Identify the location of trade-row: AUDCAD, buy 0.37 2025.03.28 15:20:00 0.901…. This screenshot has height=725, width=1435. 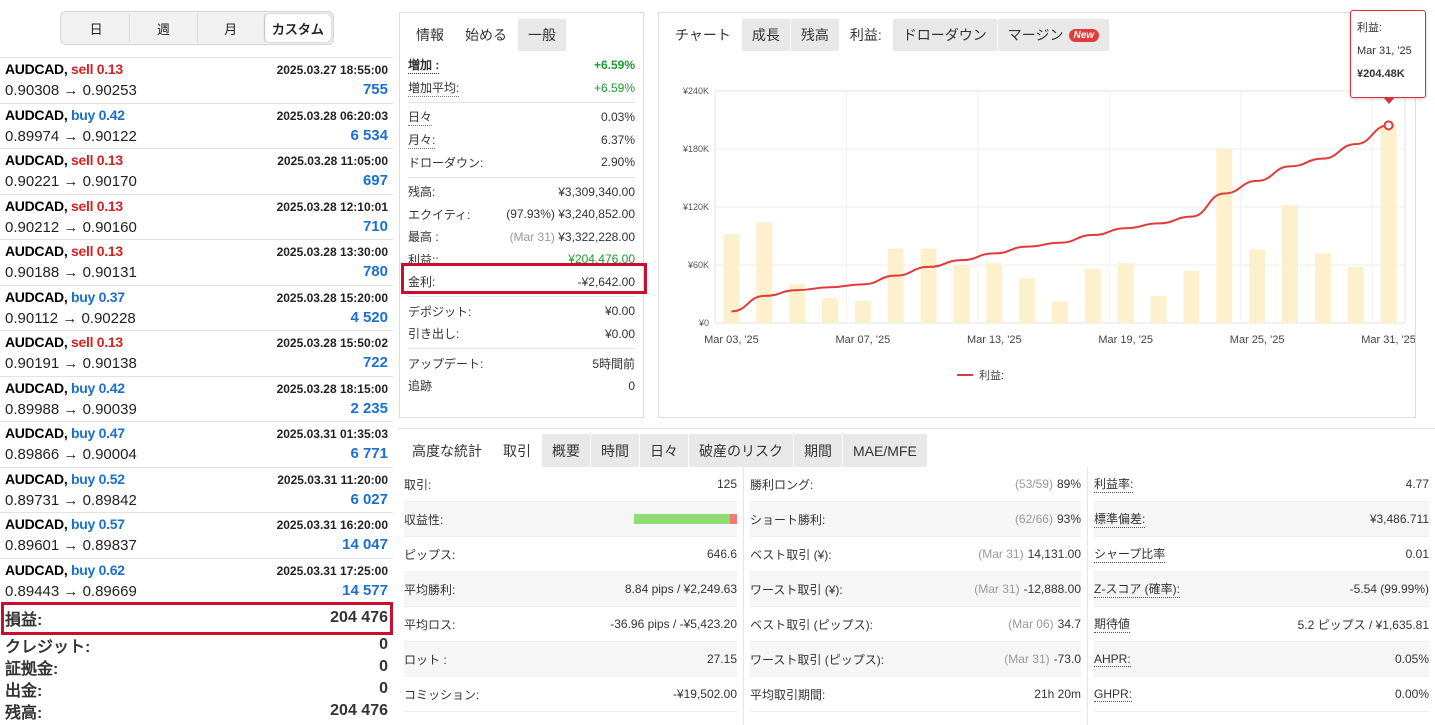
(196, 308).